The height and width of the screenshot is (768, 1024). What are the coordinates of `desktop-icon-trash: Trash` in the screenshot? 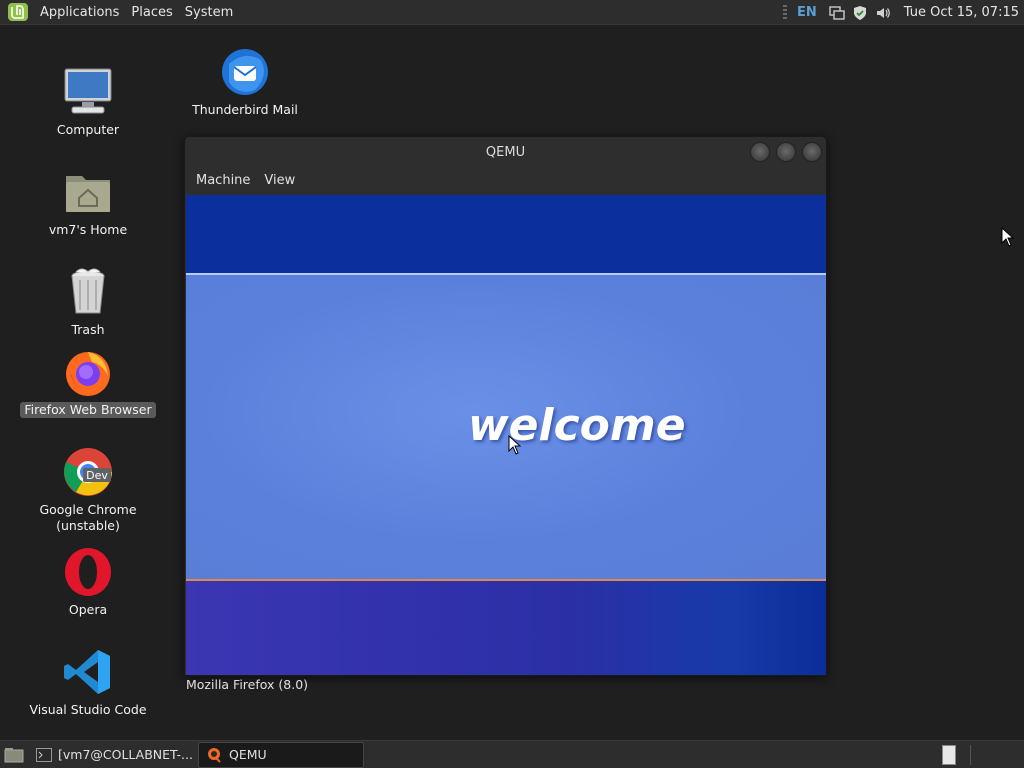 It's located at (88, 302).